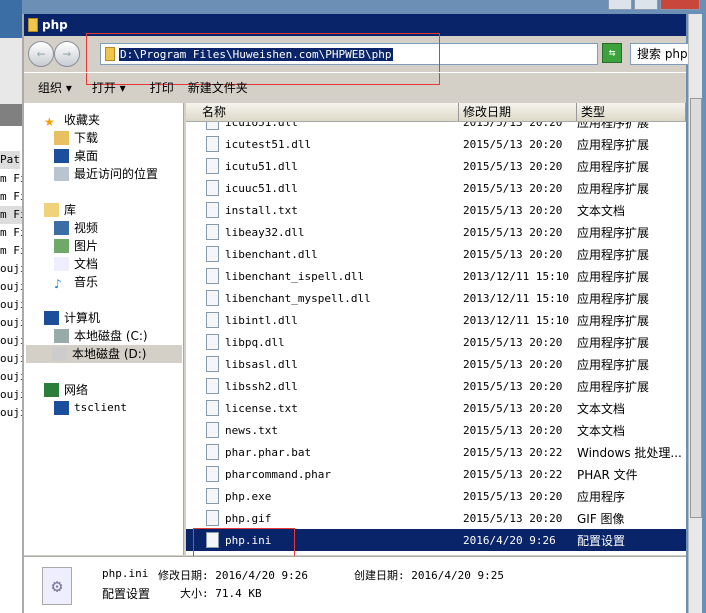 The image size is (706, 613). I want to click on file-name: libenchant_myspell.dll, so click(298, 298).